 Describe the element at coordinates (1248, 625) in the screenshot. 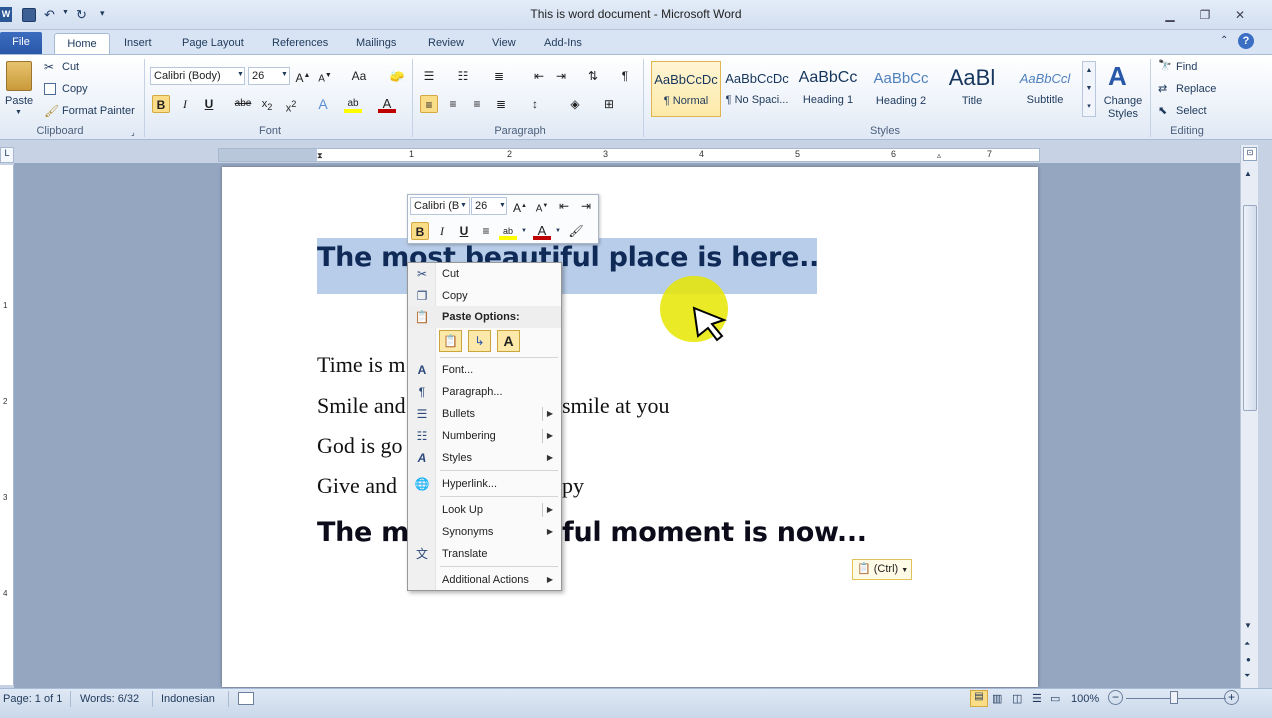

I see `scroll-down-icon: ▼` at that location.